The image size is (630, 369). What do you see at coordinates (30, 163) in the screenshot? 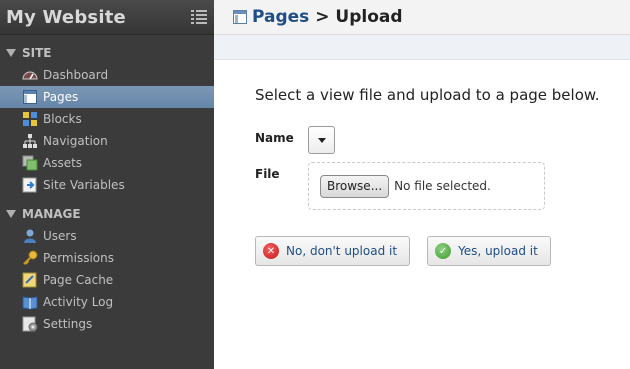
I see `assets-icon` at bounding box center [30, 163].